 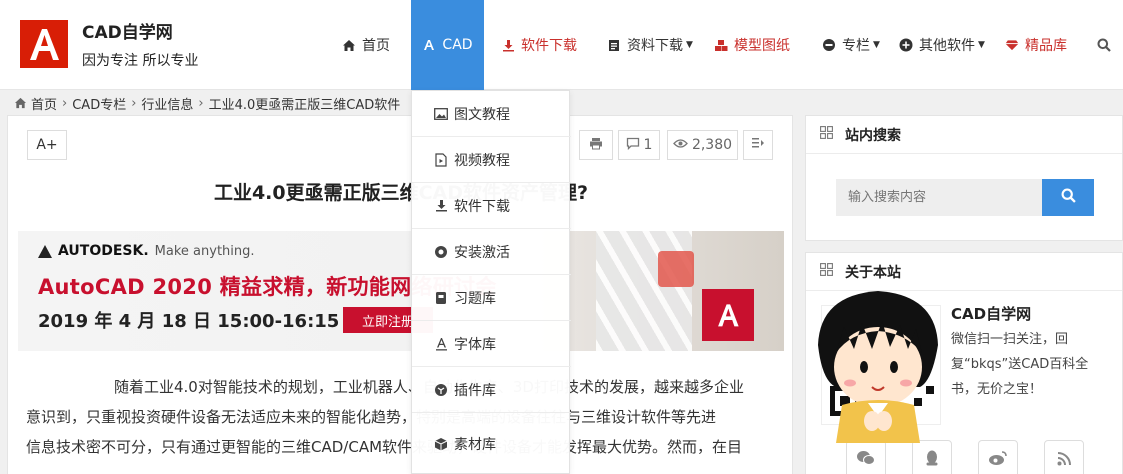 I want to click on nav-premium: 精品库, so click(x=1036, y=45).